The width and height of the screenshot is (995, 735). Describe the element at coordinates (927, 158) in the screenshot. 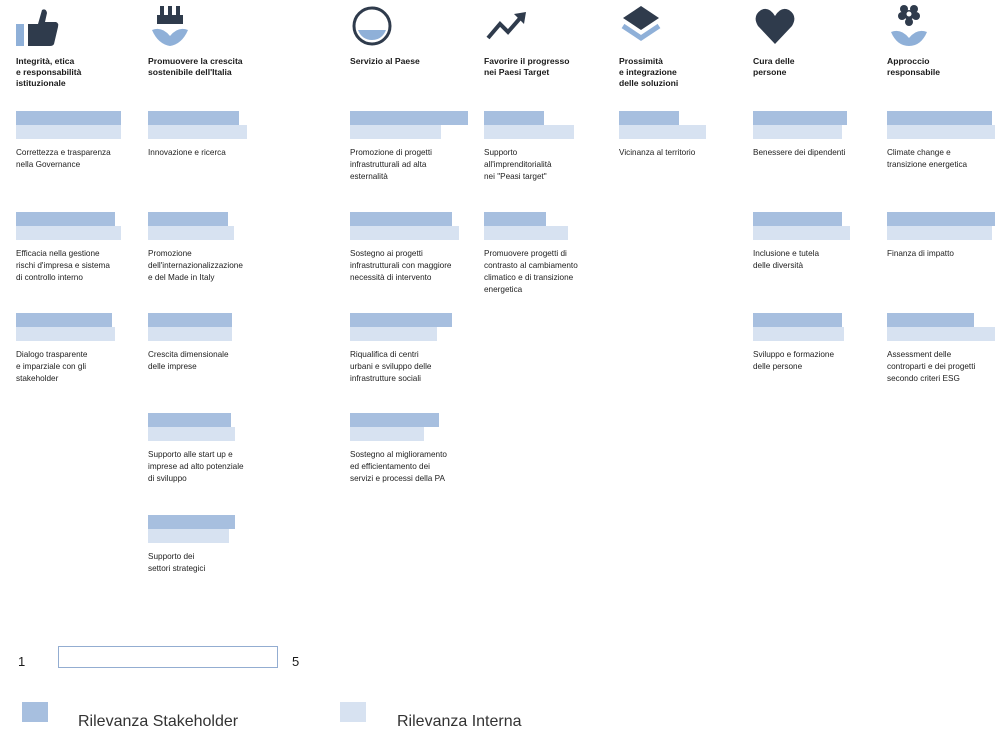

I see `topic-label: Climate change e transizione energetica` at that location.